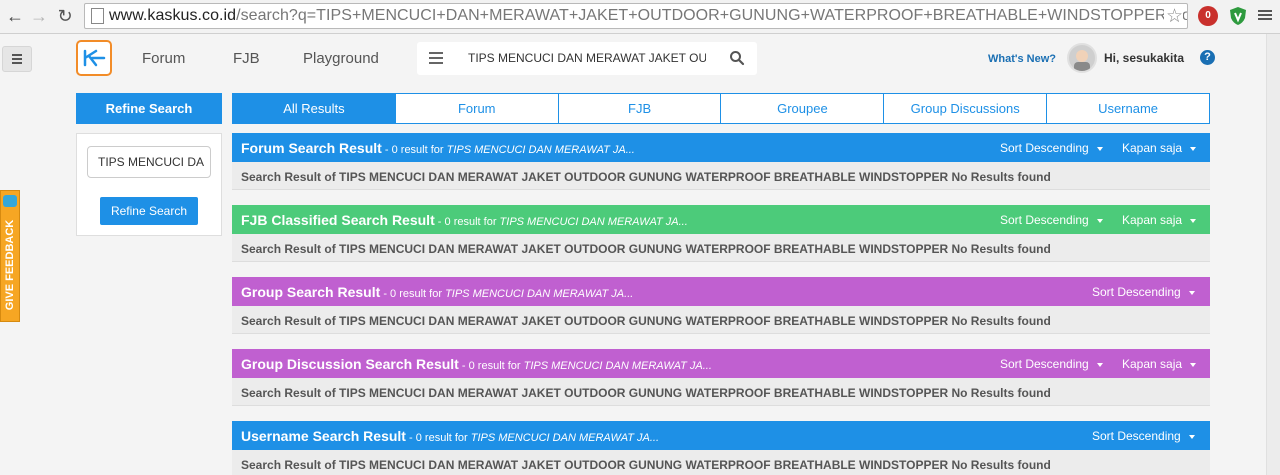 The image size is (1280, 475). Describe the element at coordinates (436, 58) in the screenshot. I see `search-category-menu-icon` at that location.